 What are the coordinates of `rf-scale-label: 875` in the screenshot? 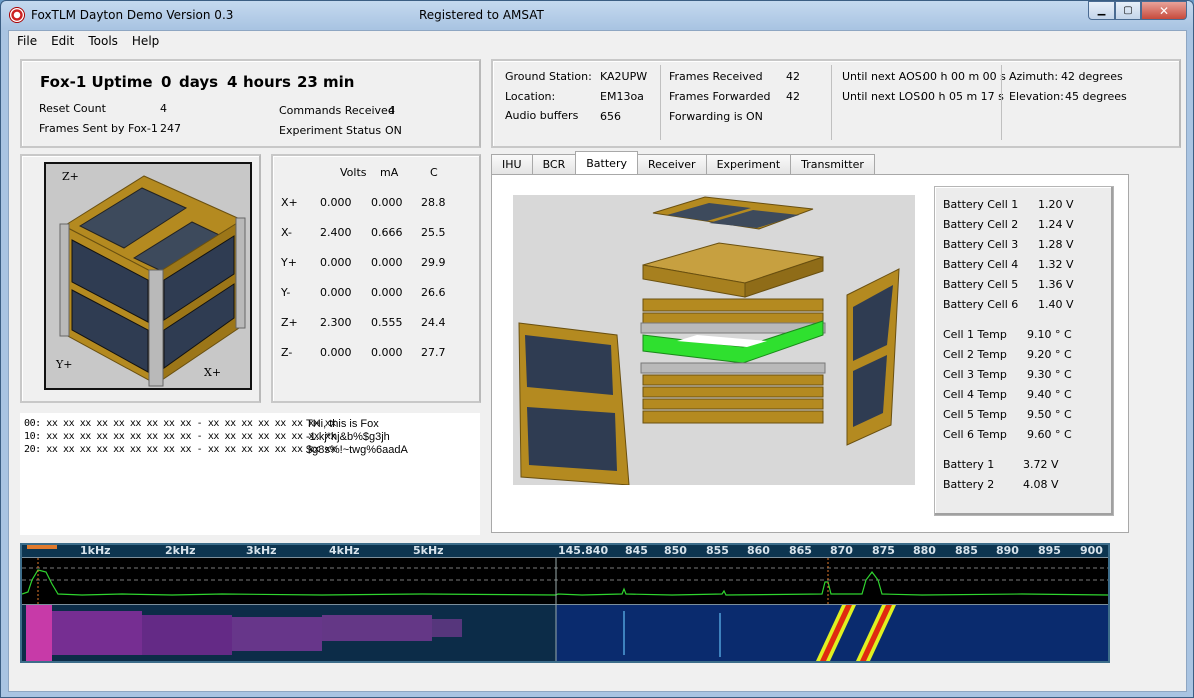 It's located at (883, 550).